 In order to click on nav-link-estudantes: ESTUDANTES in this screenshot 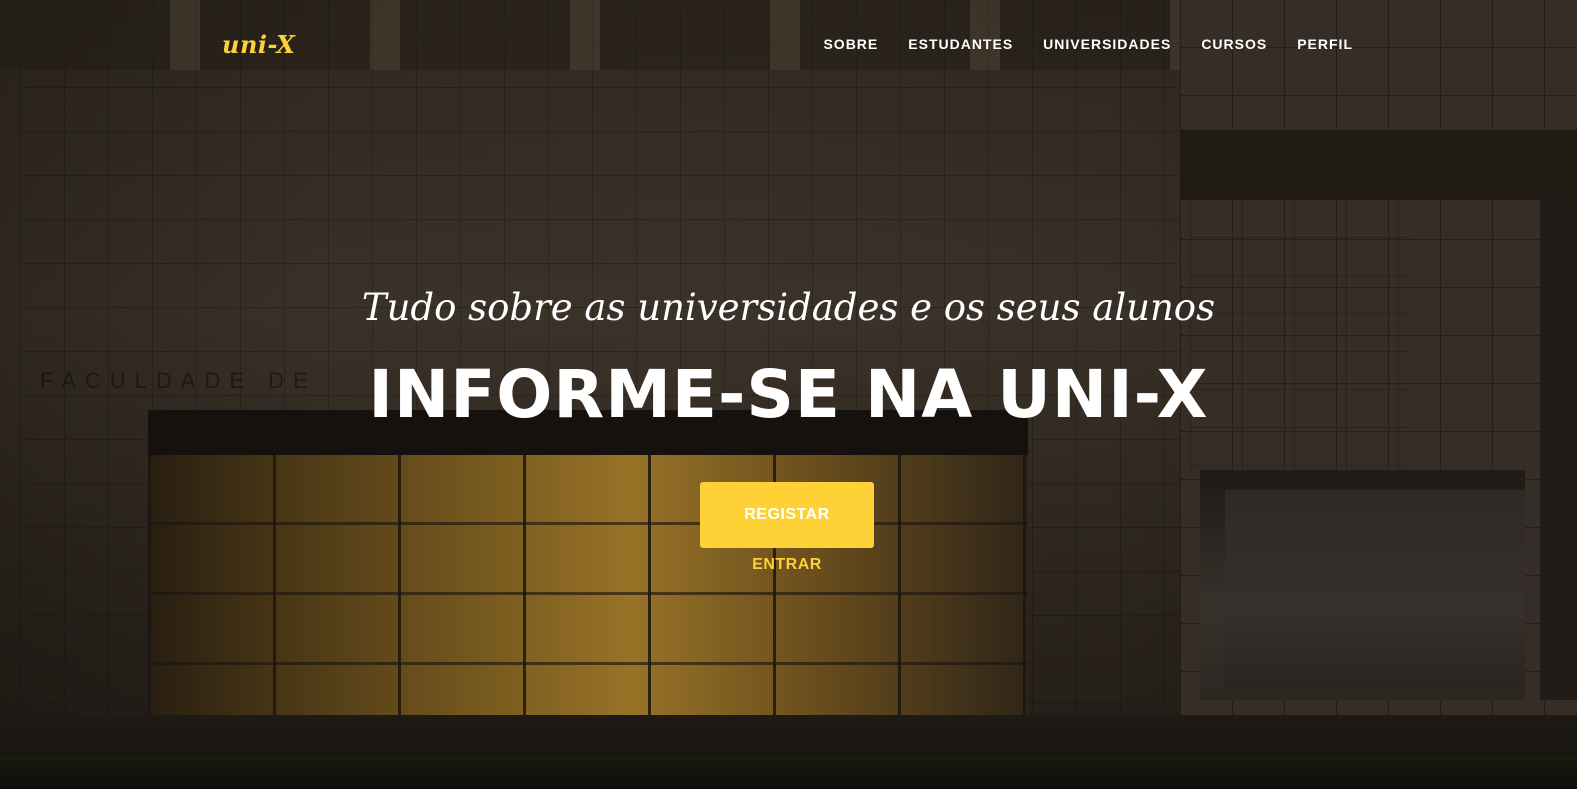, I will do `click(960, 44)`.